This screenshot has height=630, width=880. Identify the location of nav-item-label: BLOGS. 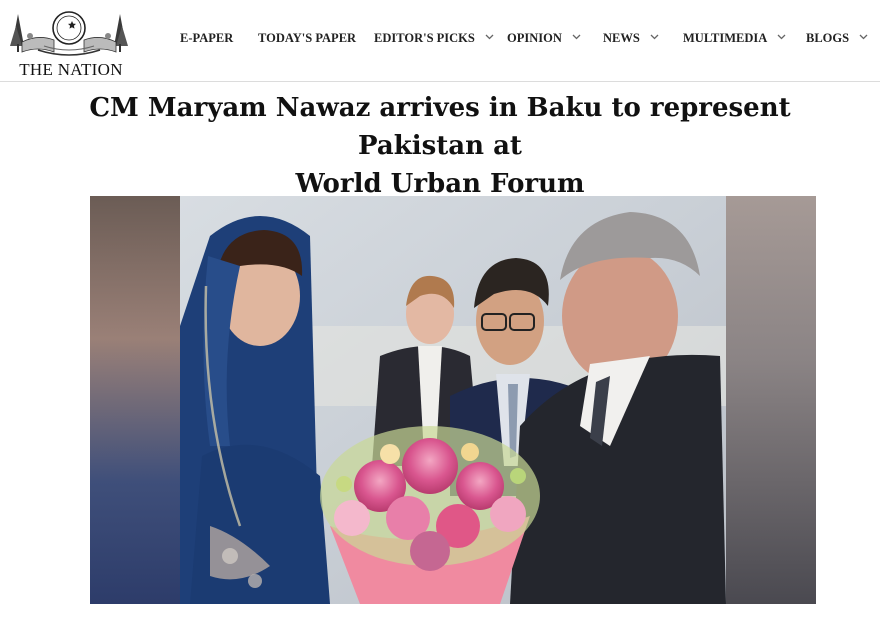
(828, 38).